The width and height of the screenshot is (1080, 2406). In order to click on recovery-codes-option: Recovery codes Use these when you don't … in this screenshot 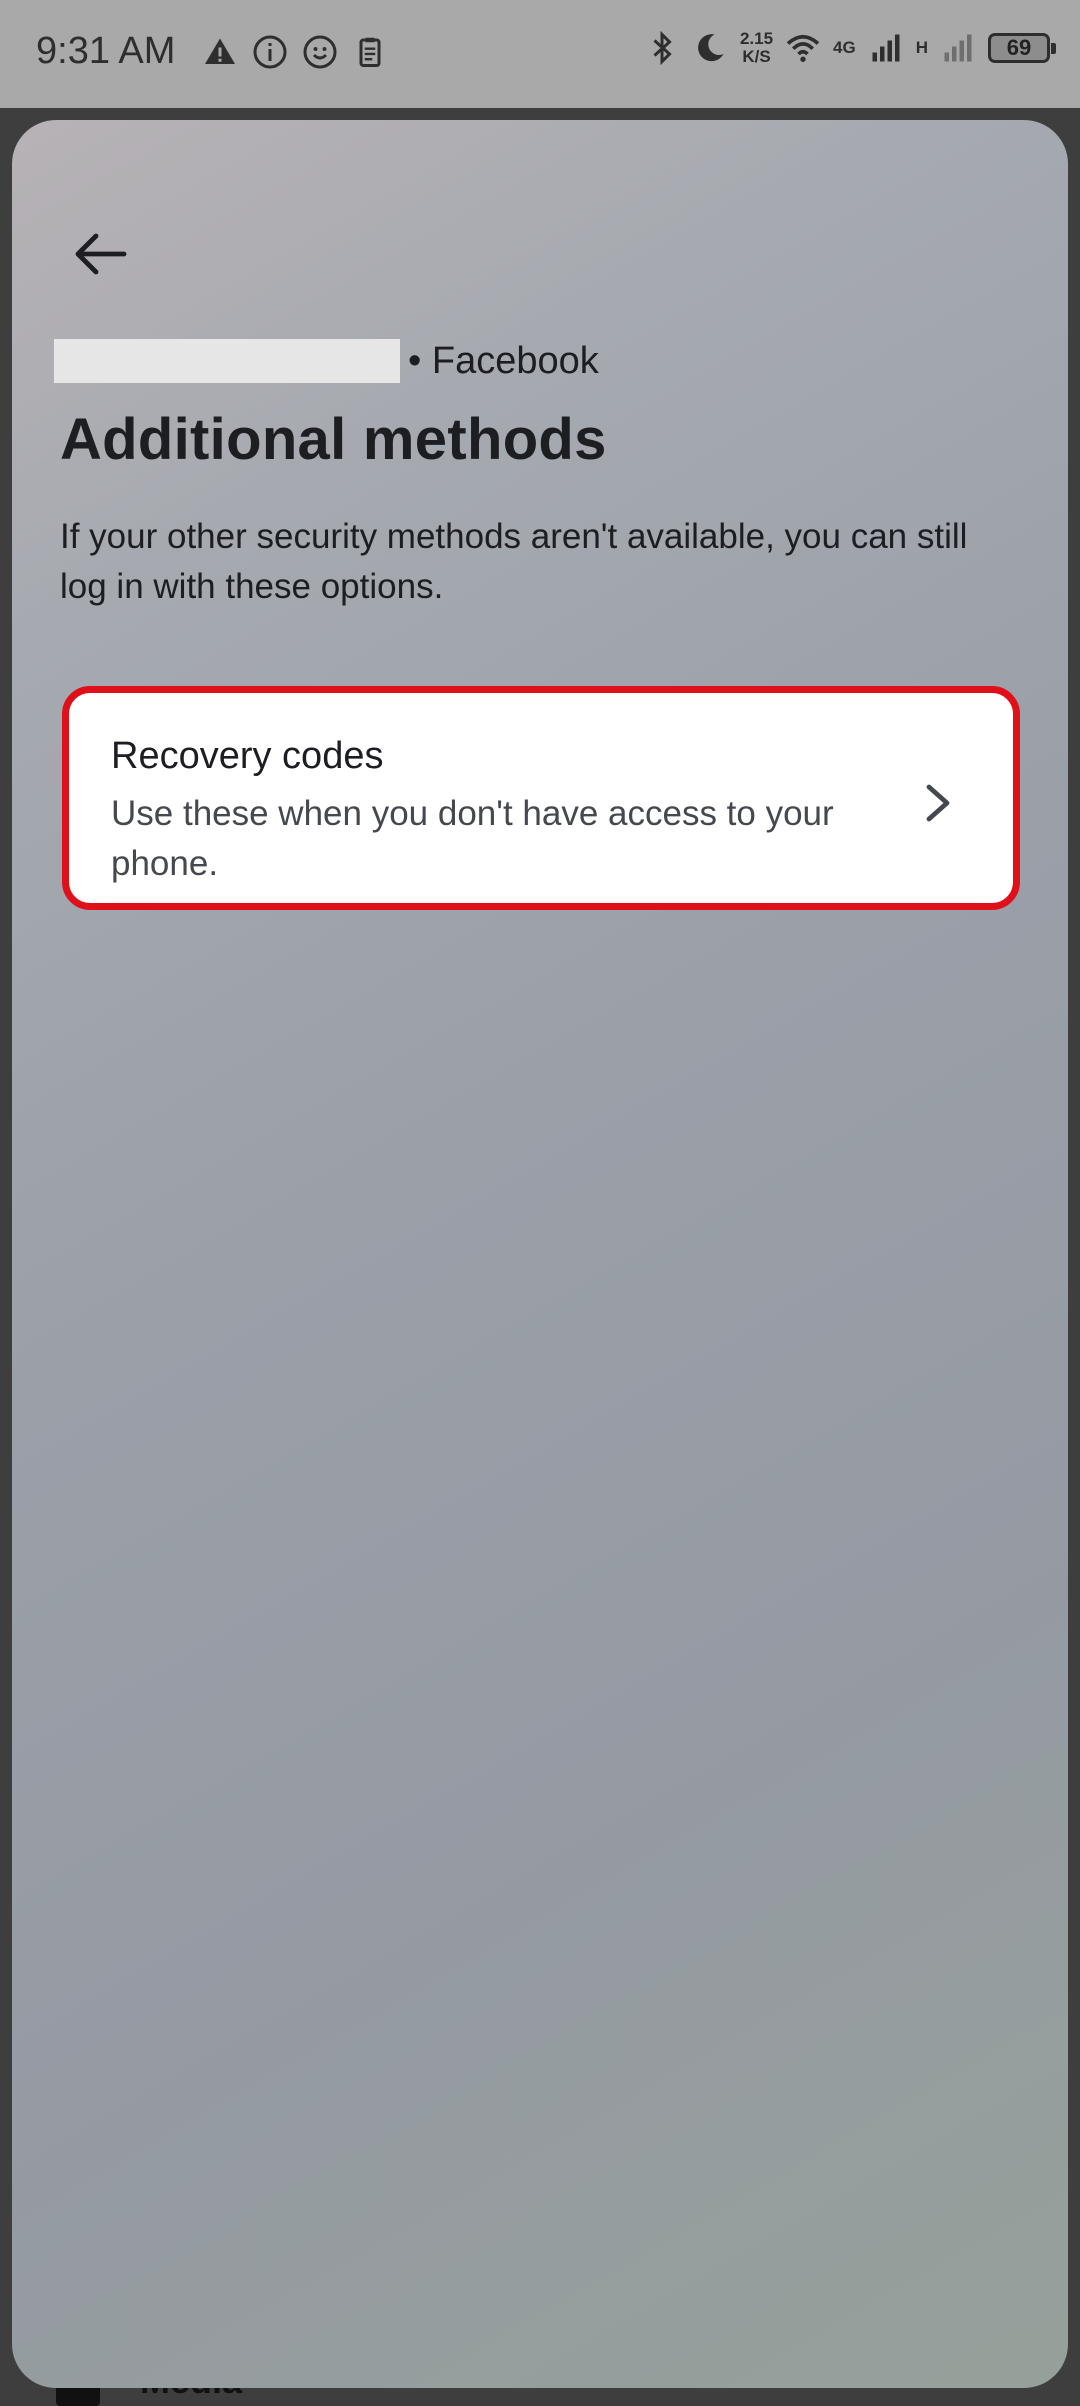, I will do `click(541, 798)`.